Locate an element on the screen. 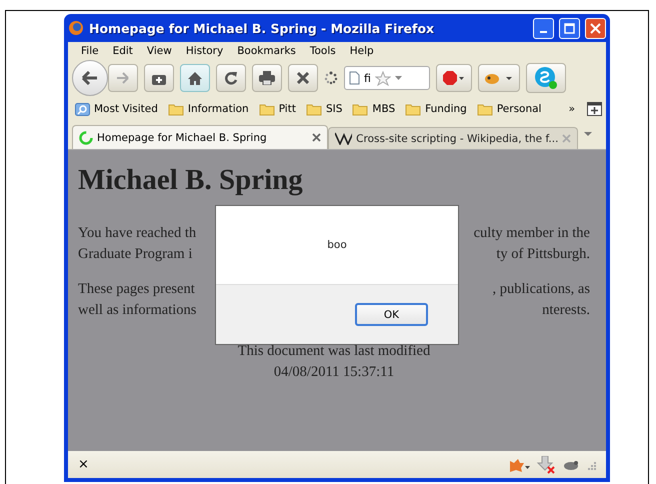 This screenshot has width=656, height=484. skype-button is located at coordinates (546, 78).